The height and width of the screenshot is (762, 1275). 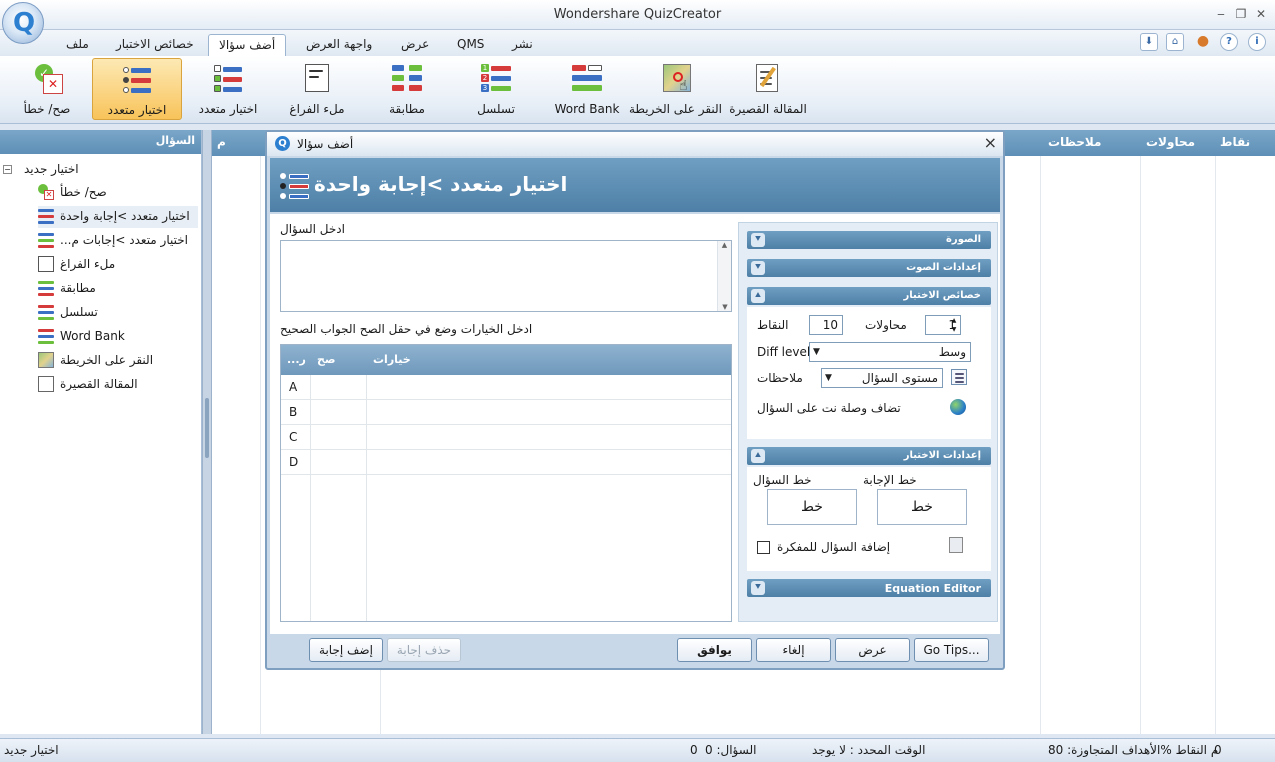 What do you see at coordinates (415, 45) in the screenshot?
I see `tab-view: عرض` at bounding box center [415, 45].